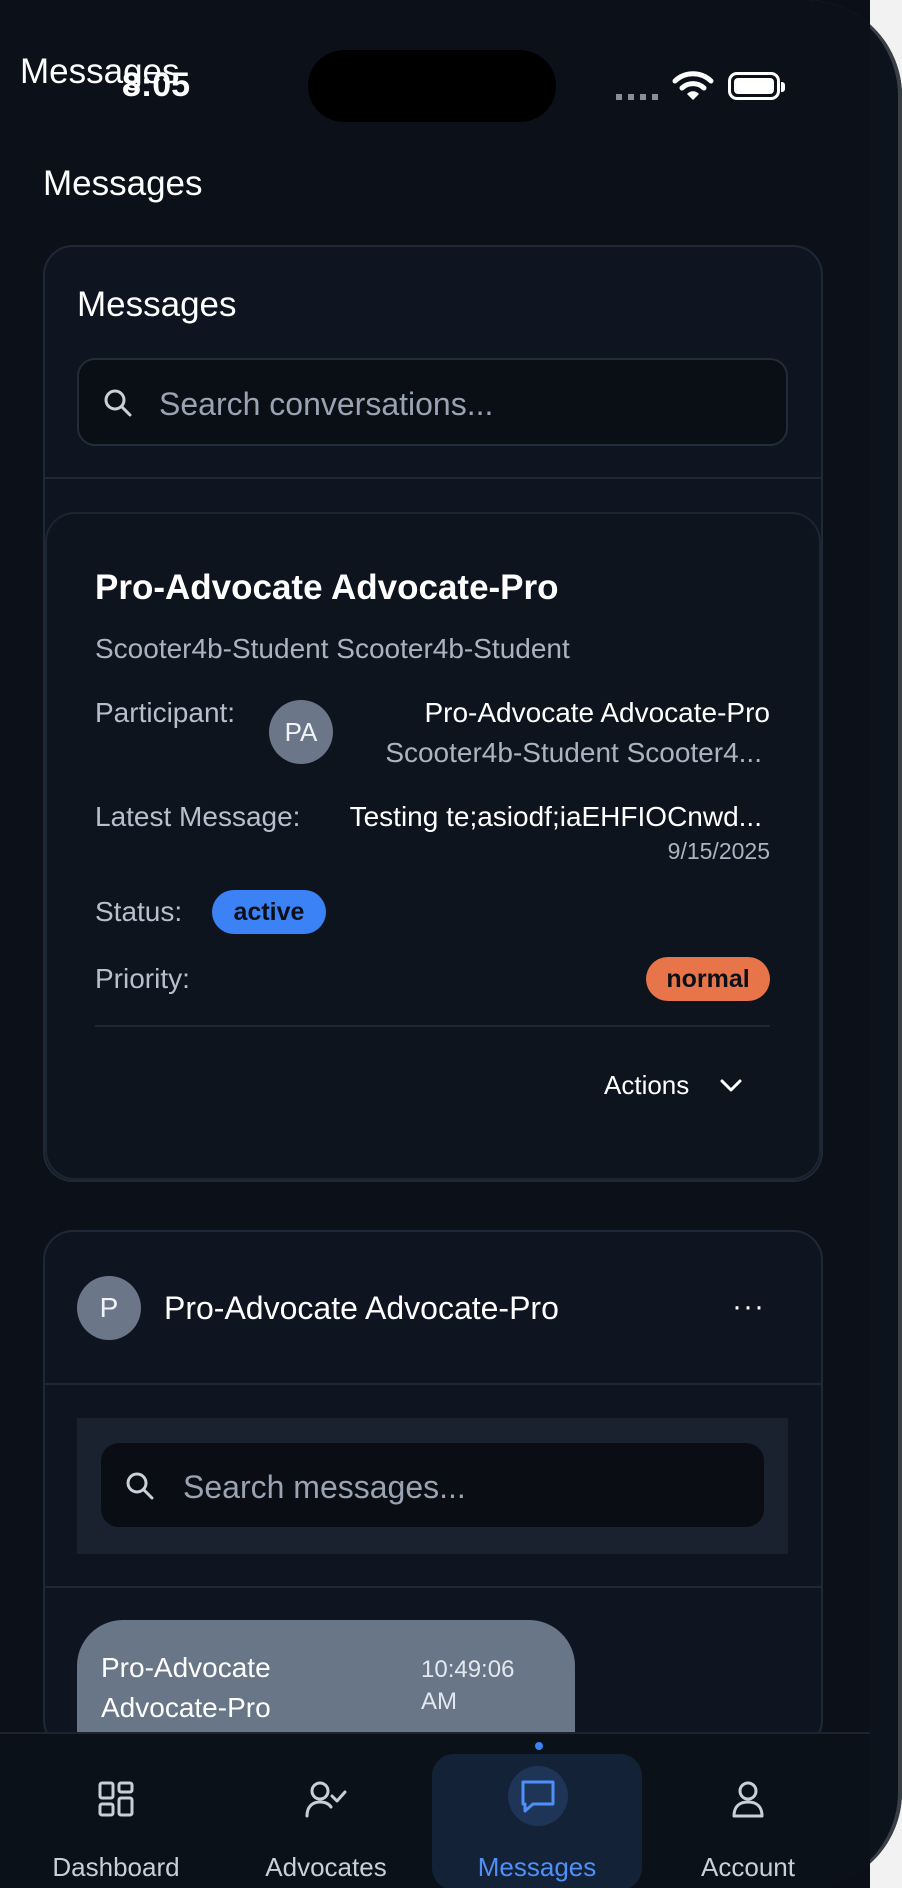  I want to click on page-title: Messages, so click(123, 183).